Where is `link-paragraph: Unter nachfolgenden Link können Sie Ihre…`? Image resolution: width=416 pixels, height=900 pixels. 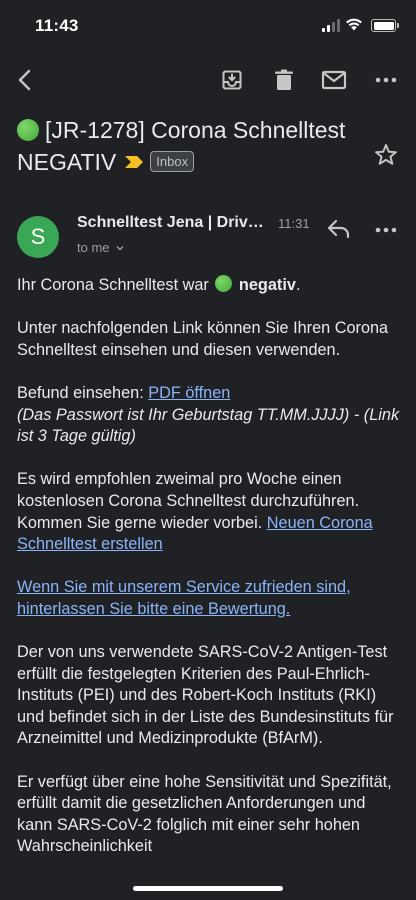
link-paragraph: Unter nachfolgenden Link können Sie Ihre… is located at coordinates (203, 339).